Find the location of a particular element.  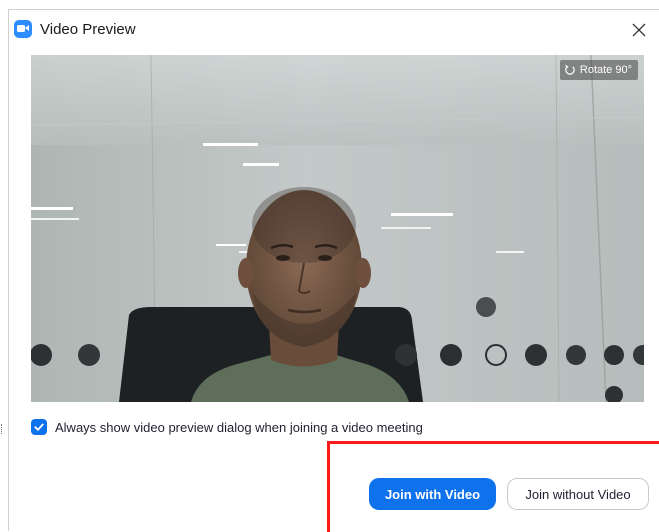

window-title: Video Preview is located at coordinates (88, 29).